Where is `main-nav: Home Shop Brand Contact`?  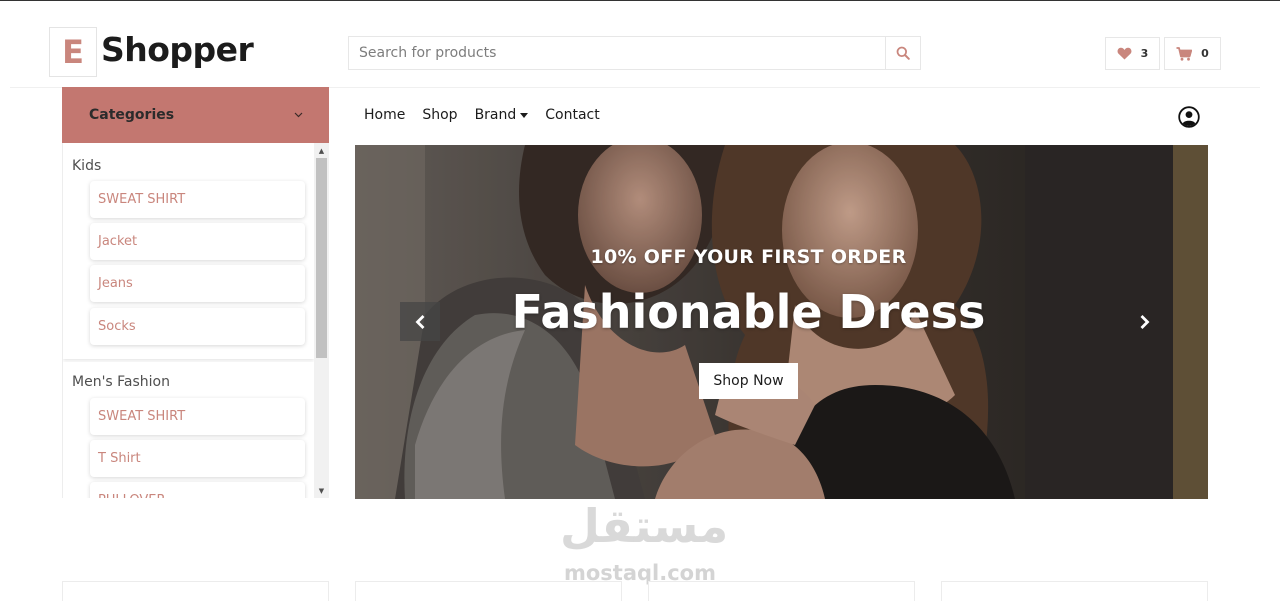 main-nav: Home Shop Brand Contact is located at coordinates (482, 115).